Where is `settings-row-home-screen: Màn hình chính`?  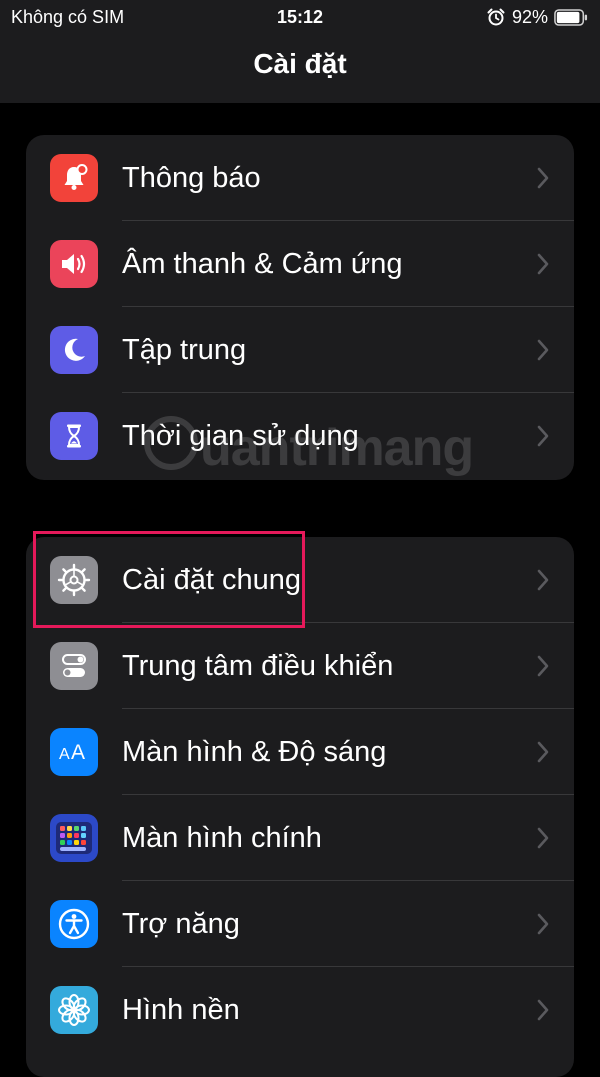
settings-row-home-screen: Màn hình chính is located at coordinates (300, 838).